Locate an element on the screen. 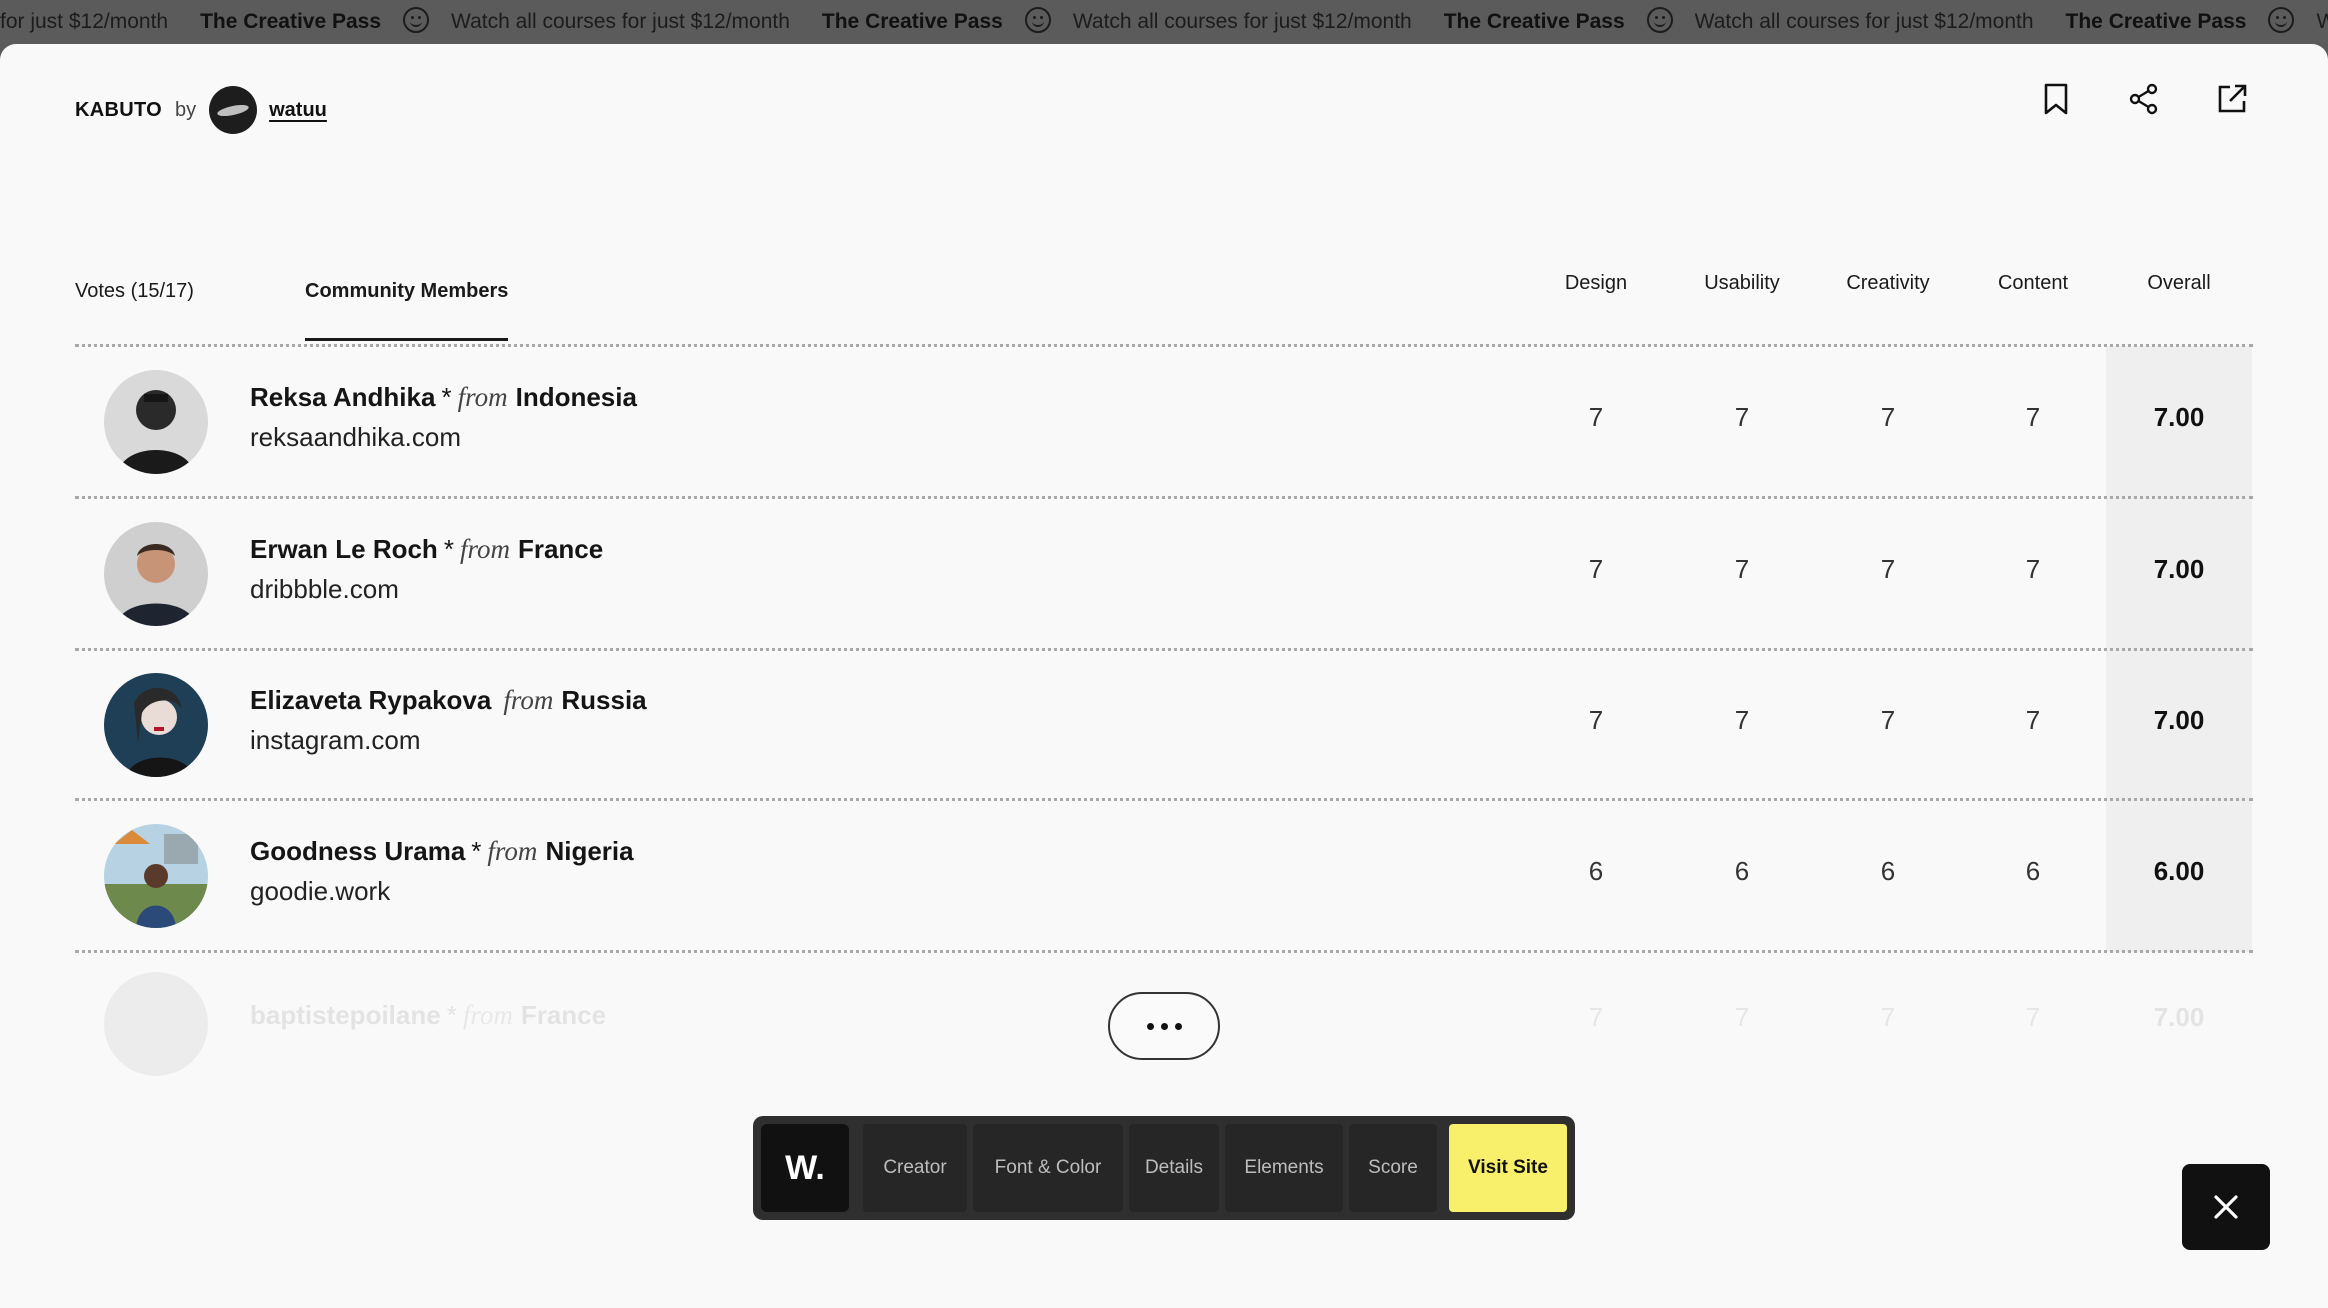  site-logo: W. is located at coordinates (805, 1168).